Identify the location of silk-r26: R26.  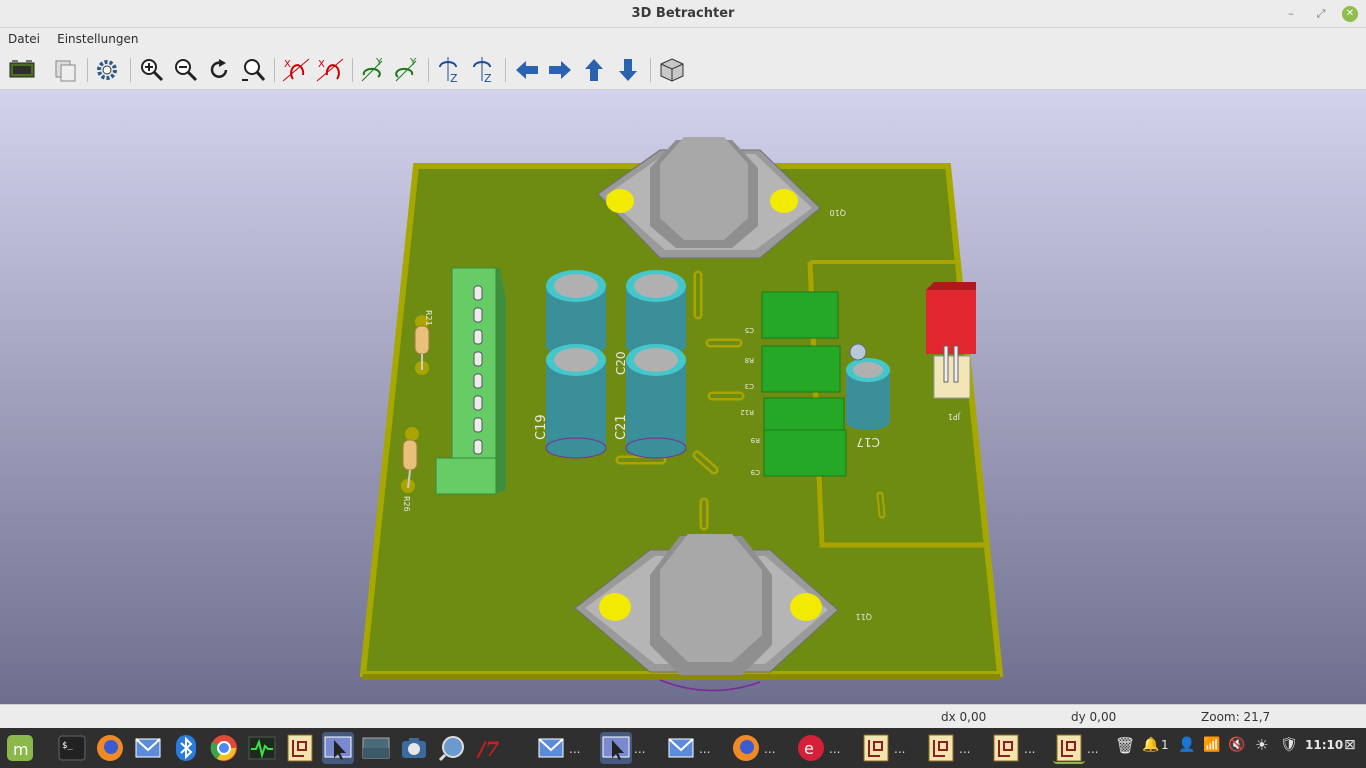
(406, 504).